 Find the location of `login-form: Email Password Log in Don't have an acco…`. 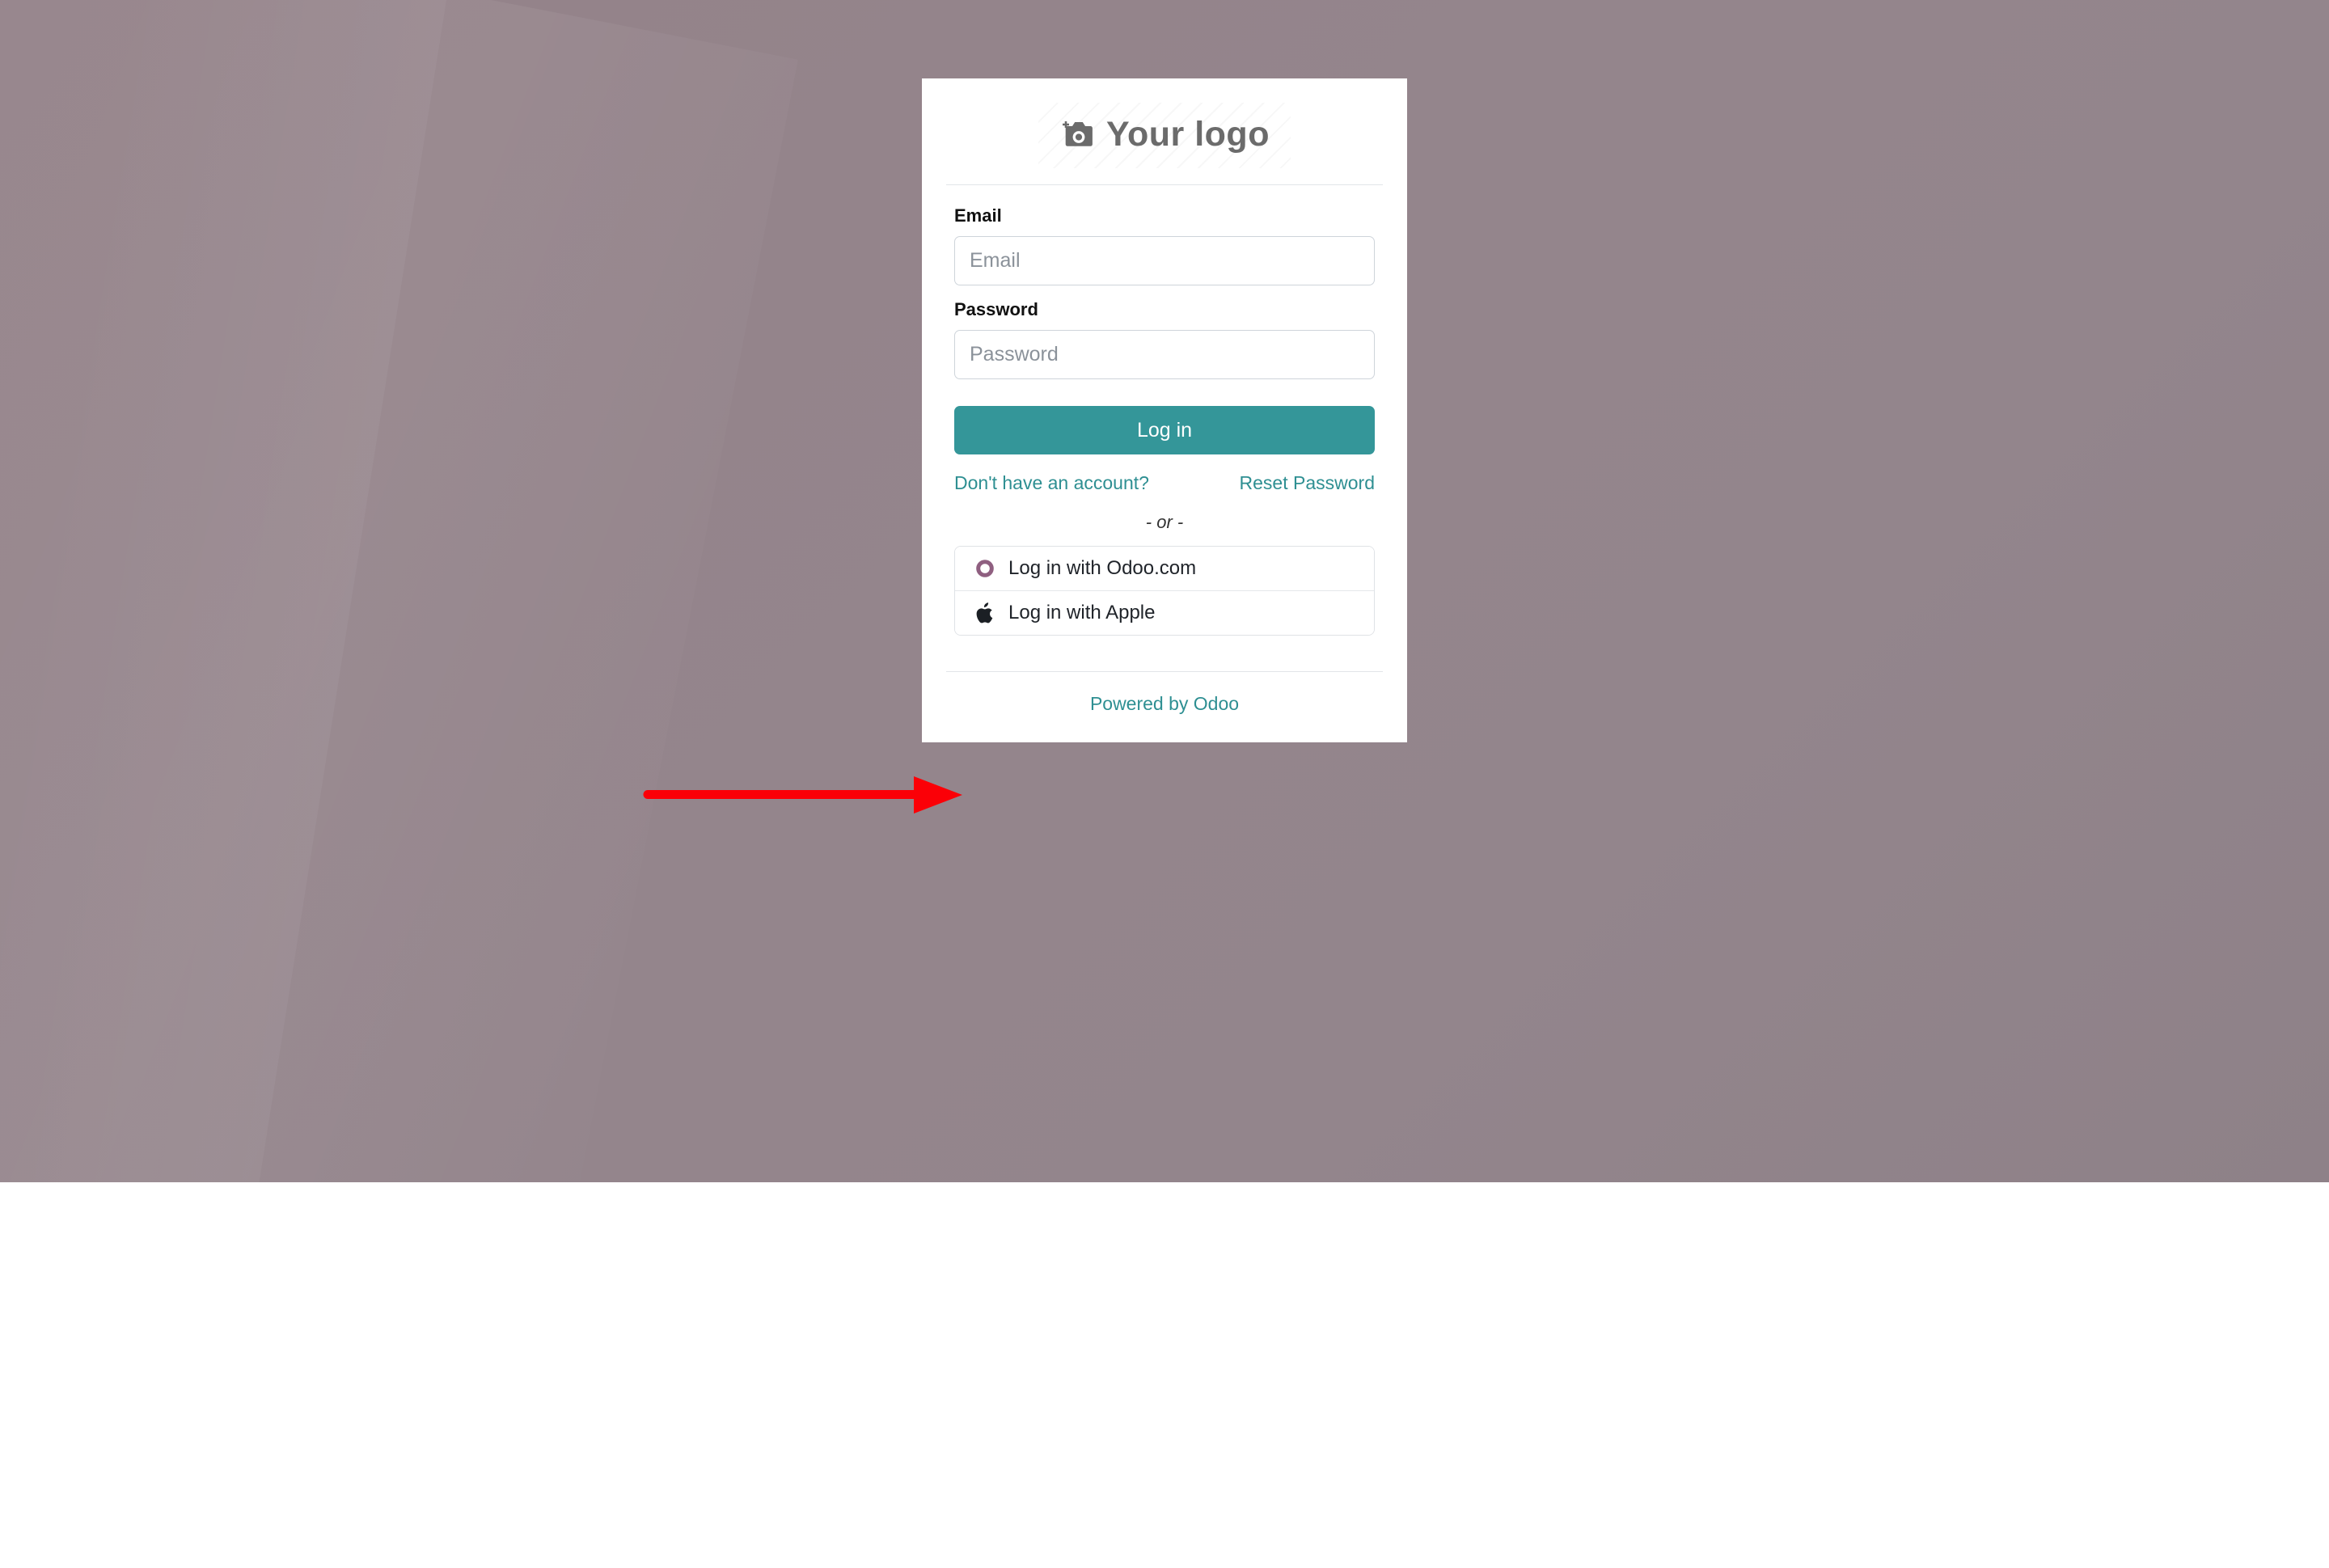

login-form: Email Password Log in Don't have an acco… is located at coordinates (1164, 410).